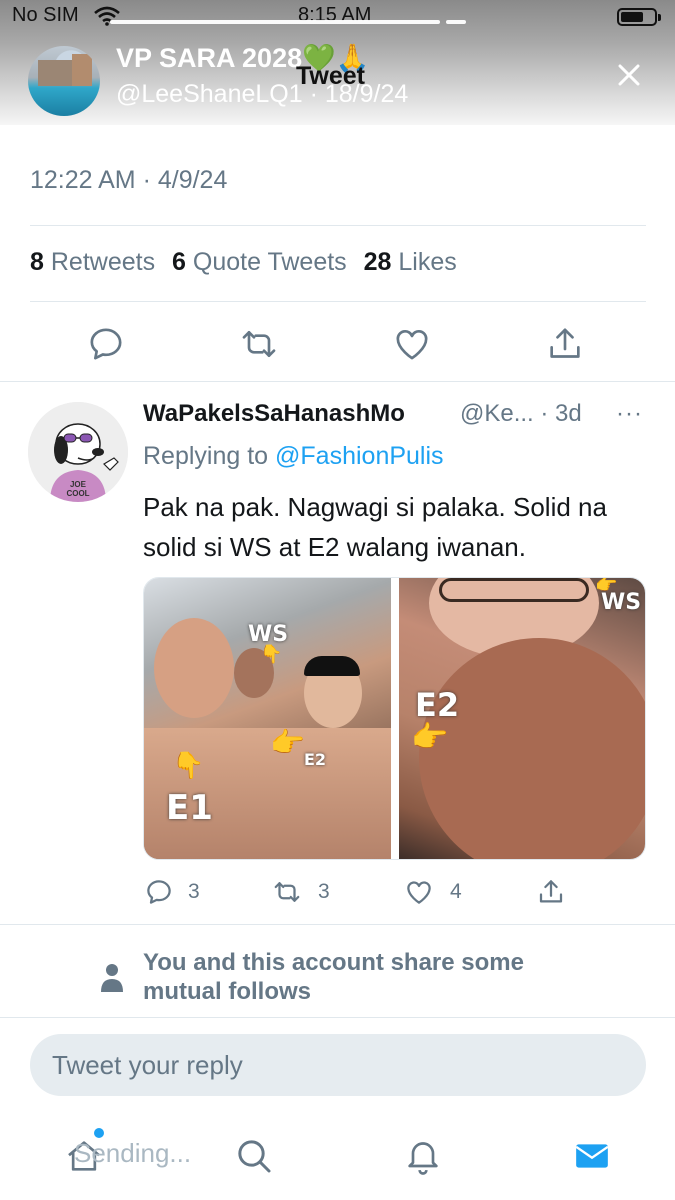  Describe the element at coordinates (107, 18) in the screenshot. I see `wifi-icon` at that location.